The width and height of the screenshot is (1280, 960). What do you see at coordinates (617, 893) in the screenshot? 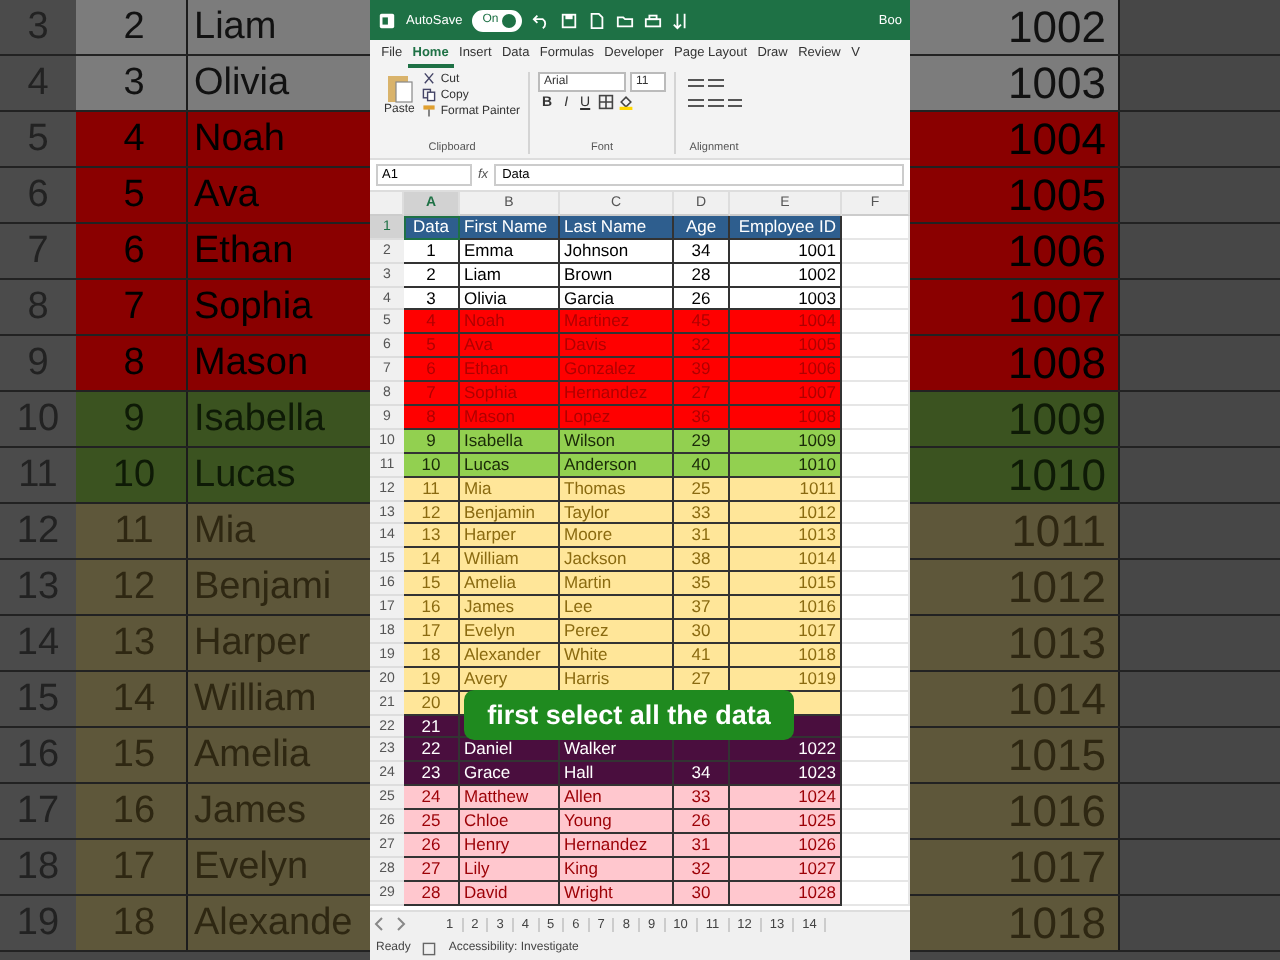
I see `table-cell: Wright` at bounding box center [617, 893].